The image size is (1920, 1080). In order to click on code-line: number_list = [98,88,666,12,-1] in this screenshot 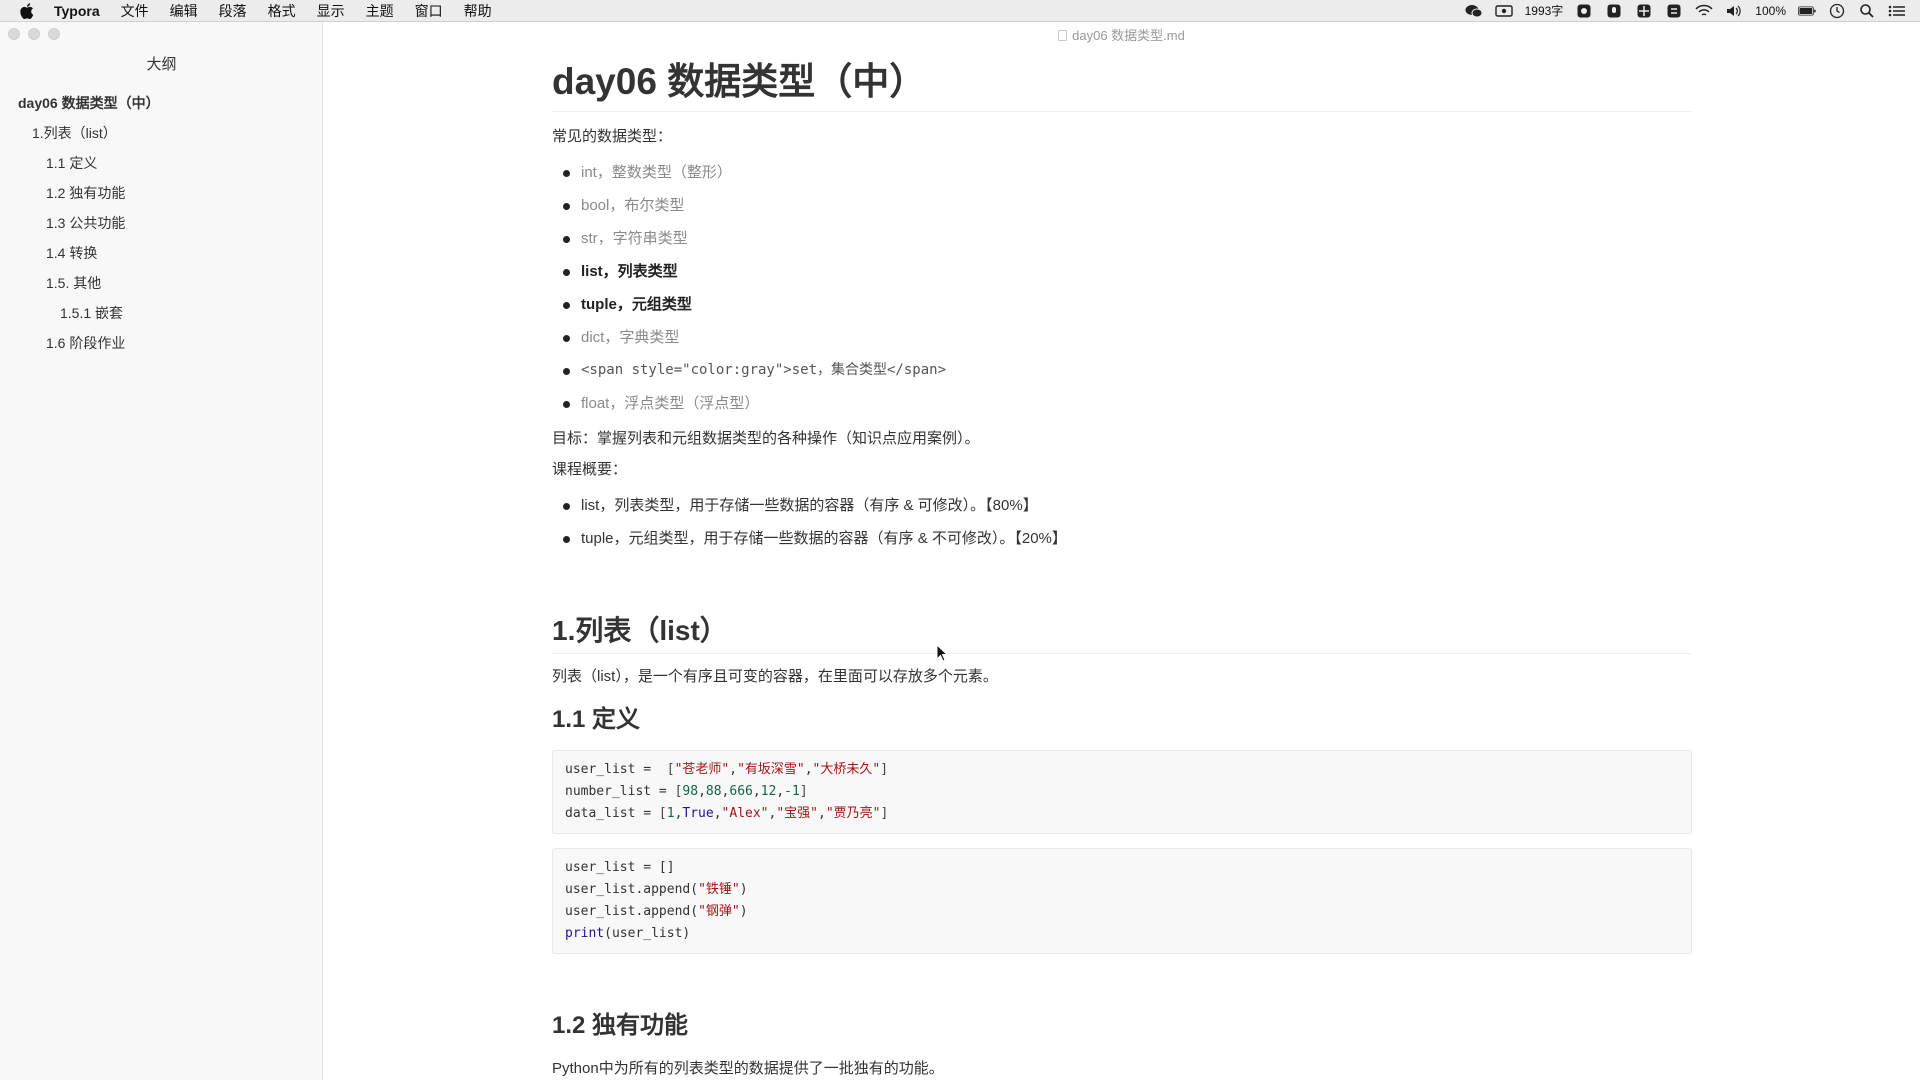, I will do `click(686, 791)`.